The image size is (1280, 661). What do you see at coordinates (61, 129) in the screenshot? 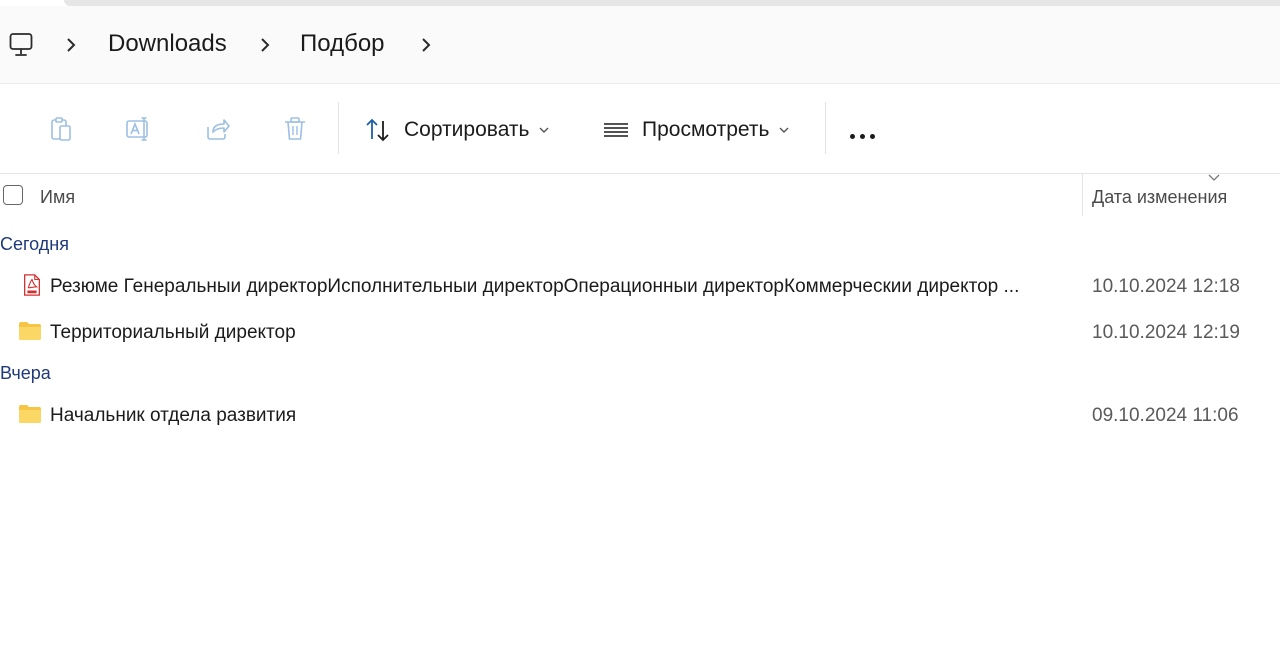
I see `paste-icon` at bounding box center [61, 129].